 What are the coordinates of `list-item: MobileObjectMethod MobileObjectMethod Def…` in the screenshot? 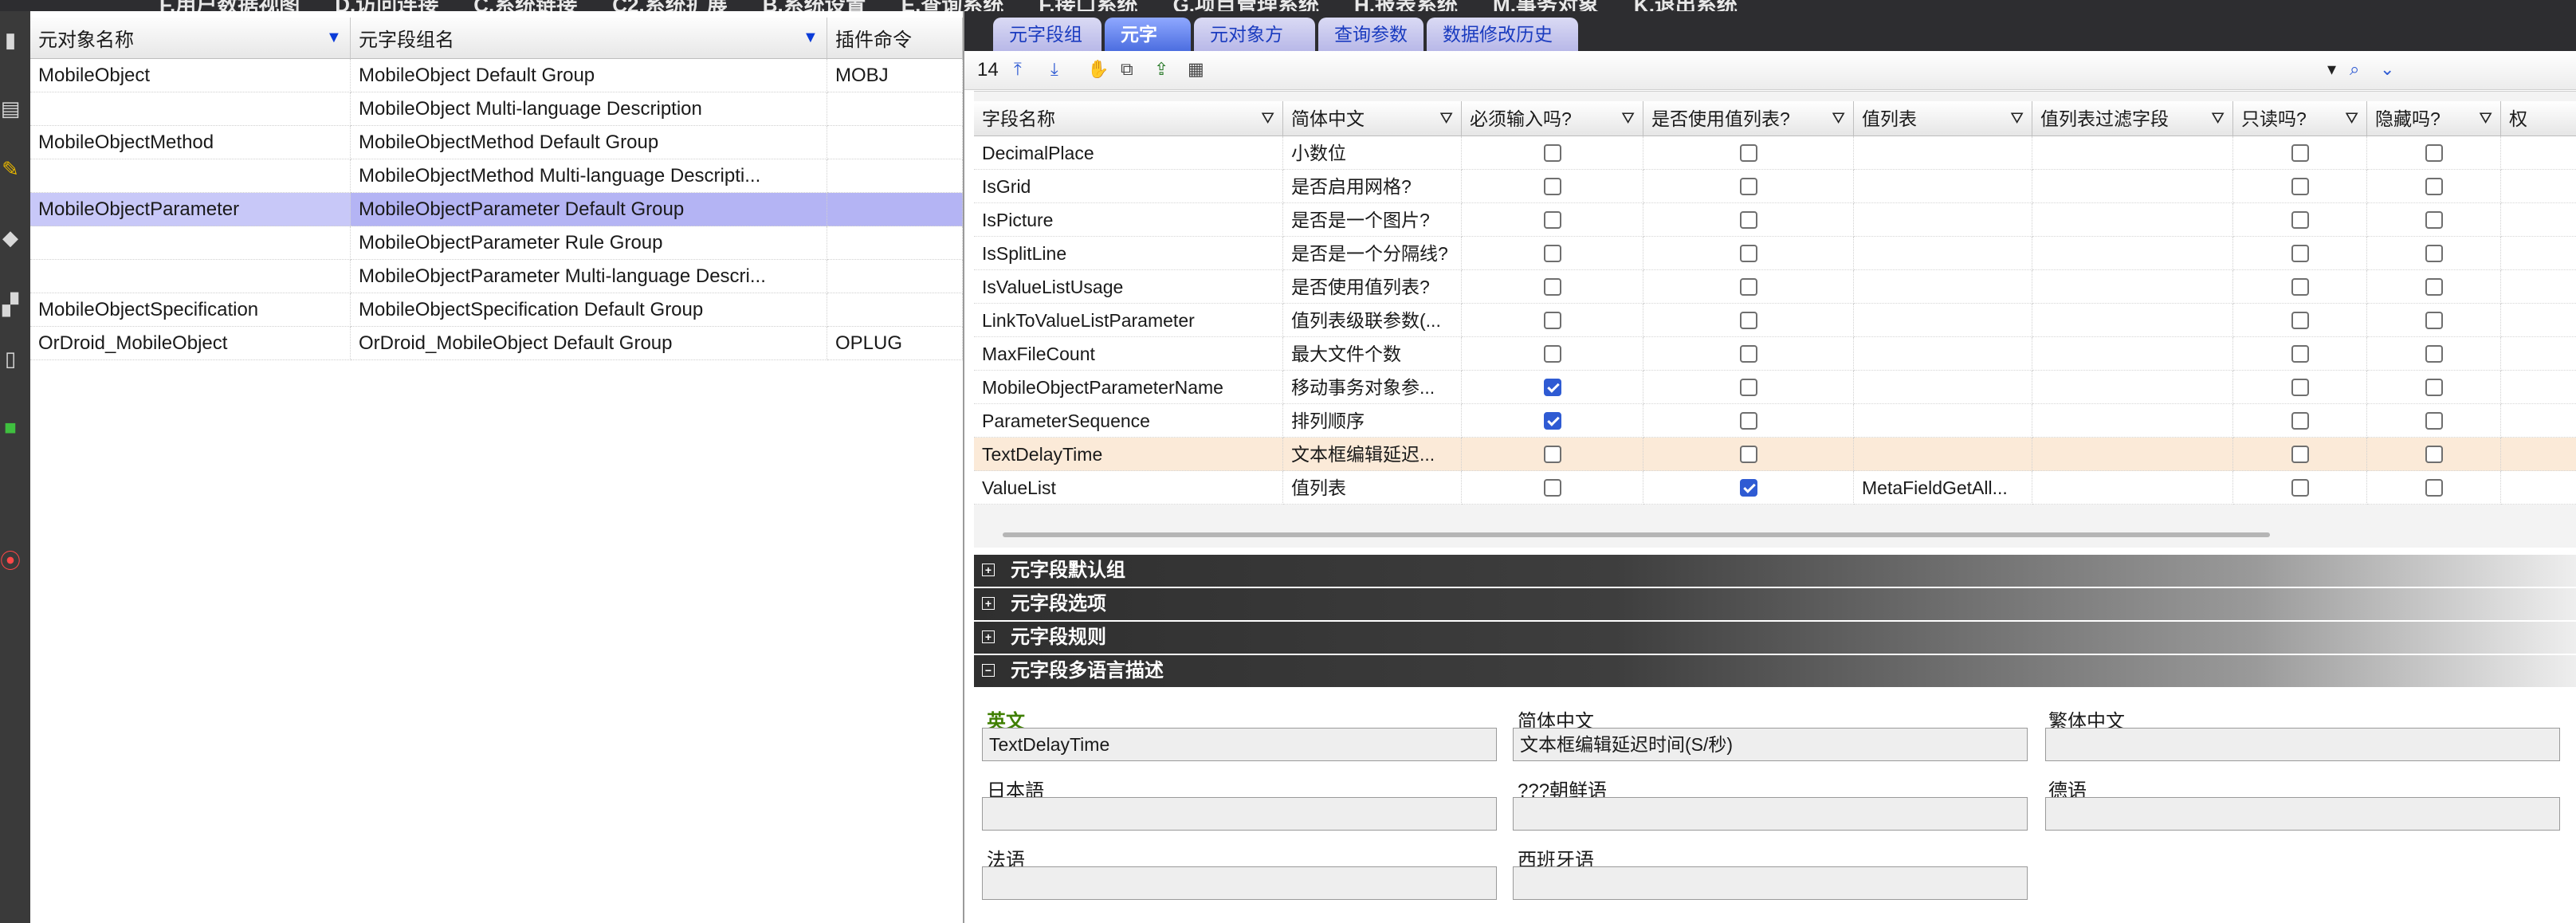 It's located at (496, 143).